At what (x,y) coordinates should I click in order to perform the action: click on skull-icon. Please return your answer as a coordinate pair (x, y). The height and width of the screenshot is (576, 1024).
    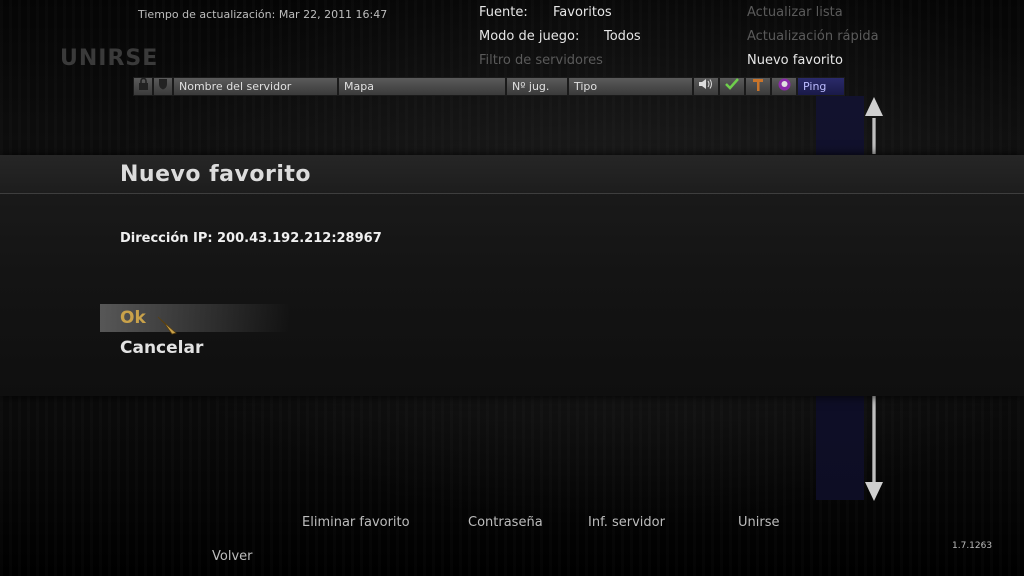
    Looking at the image, I should click on (784, 87).